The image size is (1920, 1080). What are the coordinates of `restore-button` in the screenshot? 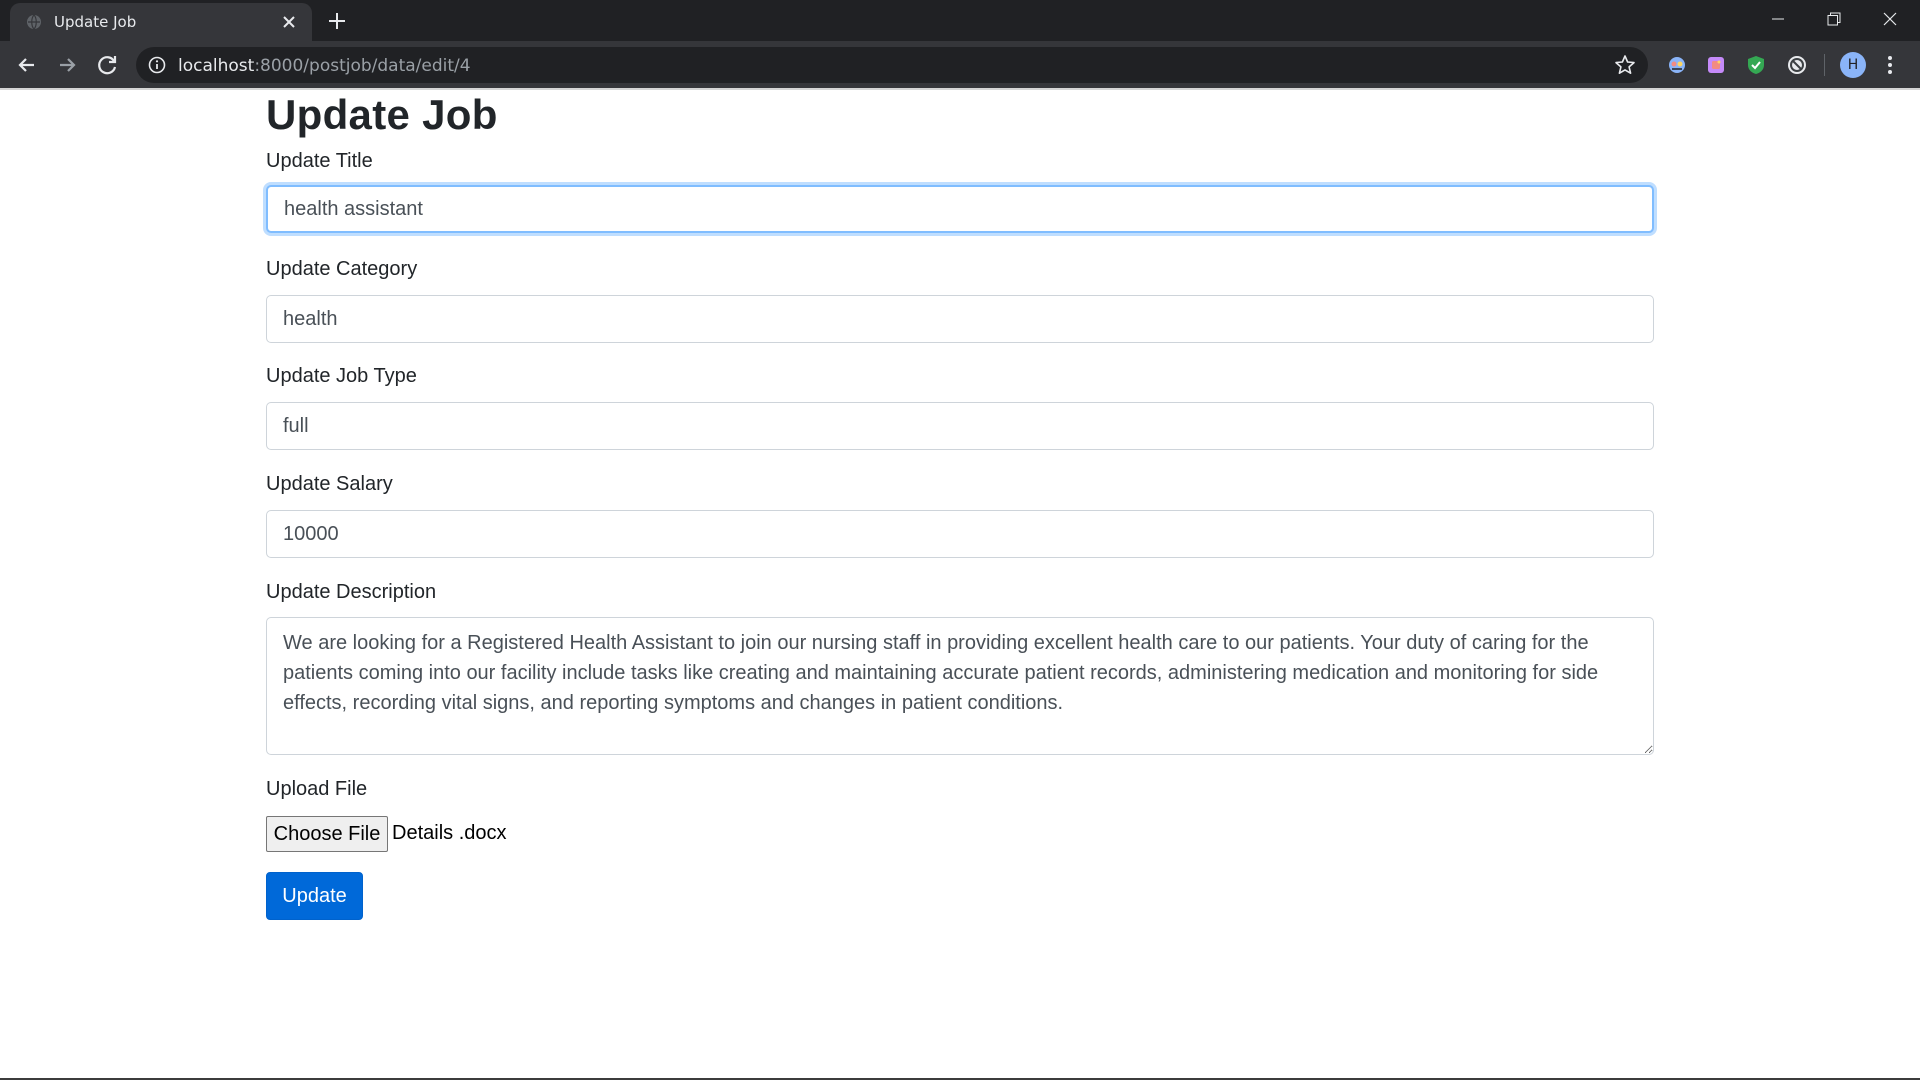 It's located at (1834, 19).